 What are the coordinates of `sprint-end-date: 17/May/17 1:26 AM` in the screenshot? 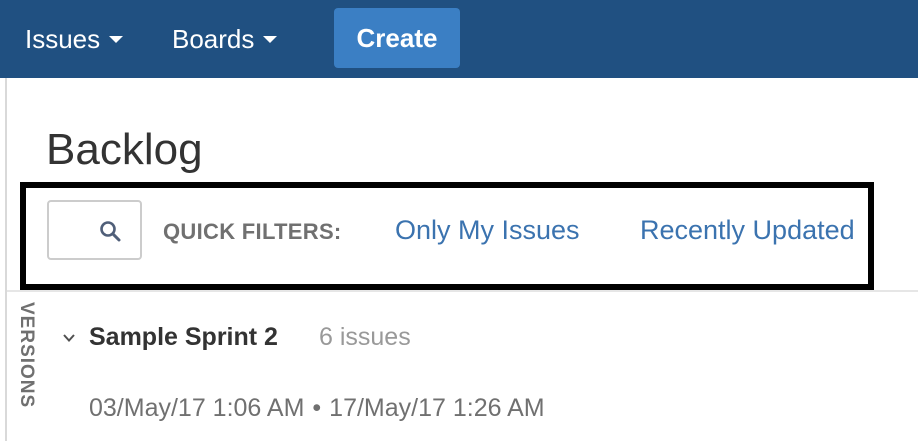 It's located at (437, 408).